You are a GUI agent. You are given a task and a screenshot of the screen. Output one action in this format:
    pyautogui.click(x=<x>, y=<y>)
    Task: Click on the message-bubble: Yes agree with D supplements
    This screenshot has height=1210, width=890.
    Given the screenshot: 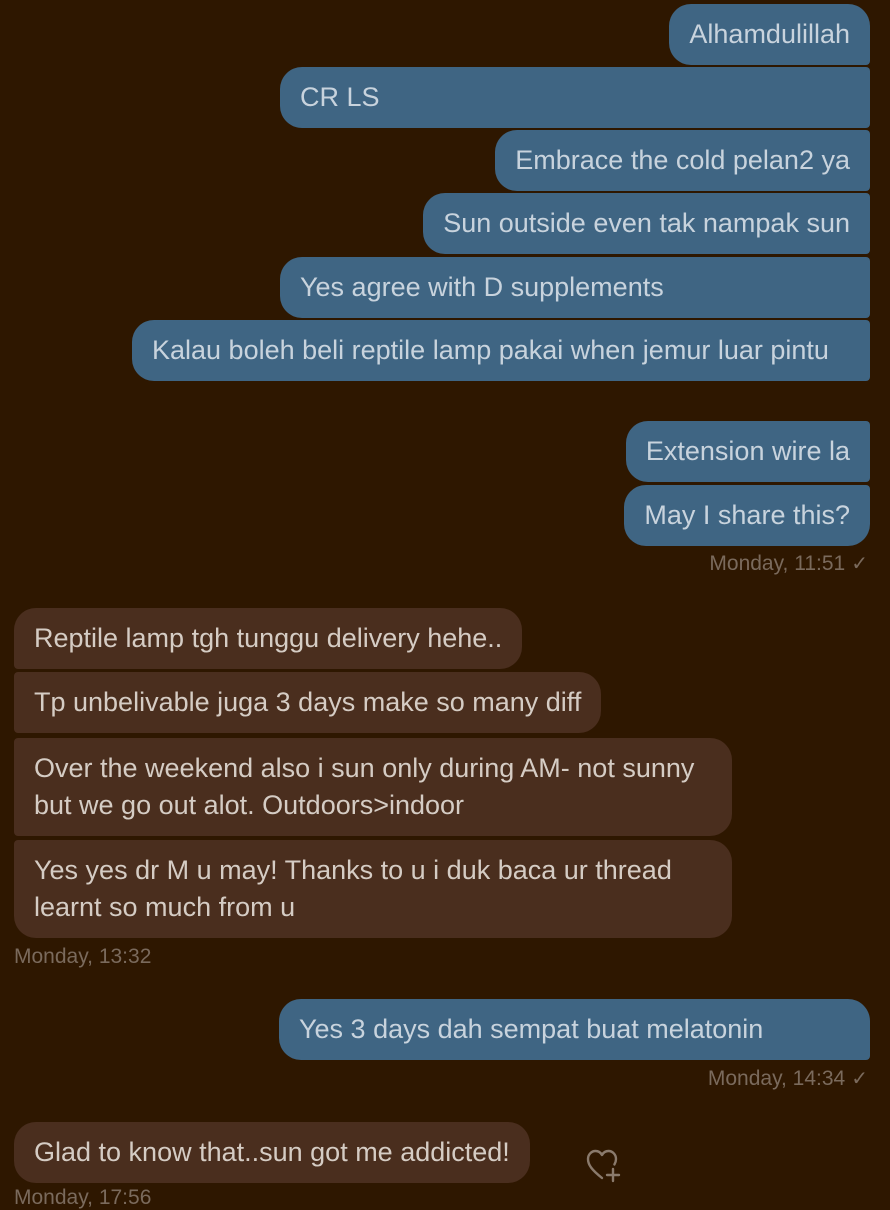 What is the action you would take?
    pyautogui.click(x=575, y=287)
    